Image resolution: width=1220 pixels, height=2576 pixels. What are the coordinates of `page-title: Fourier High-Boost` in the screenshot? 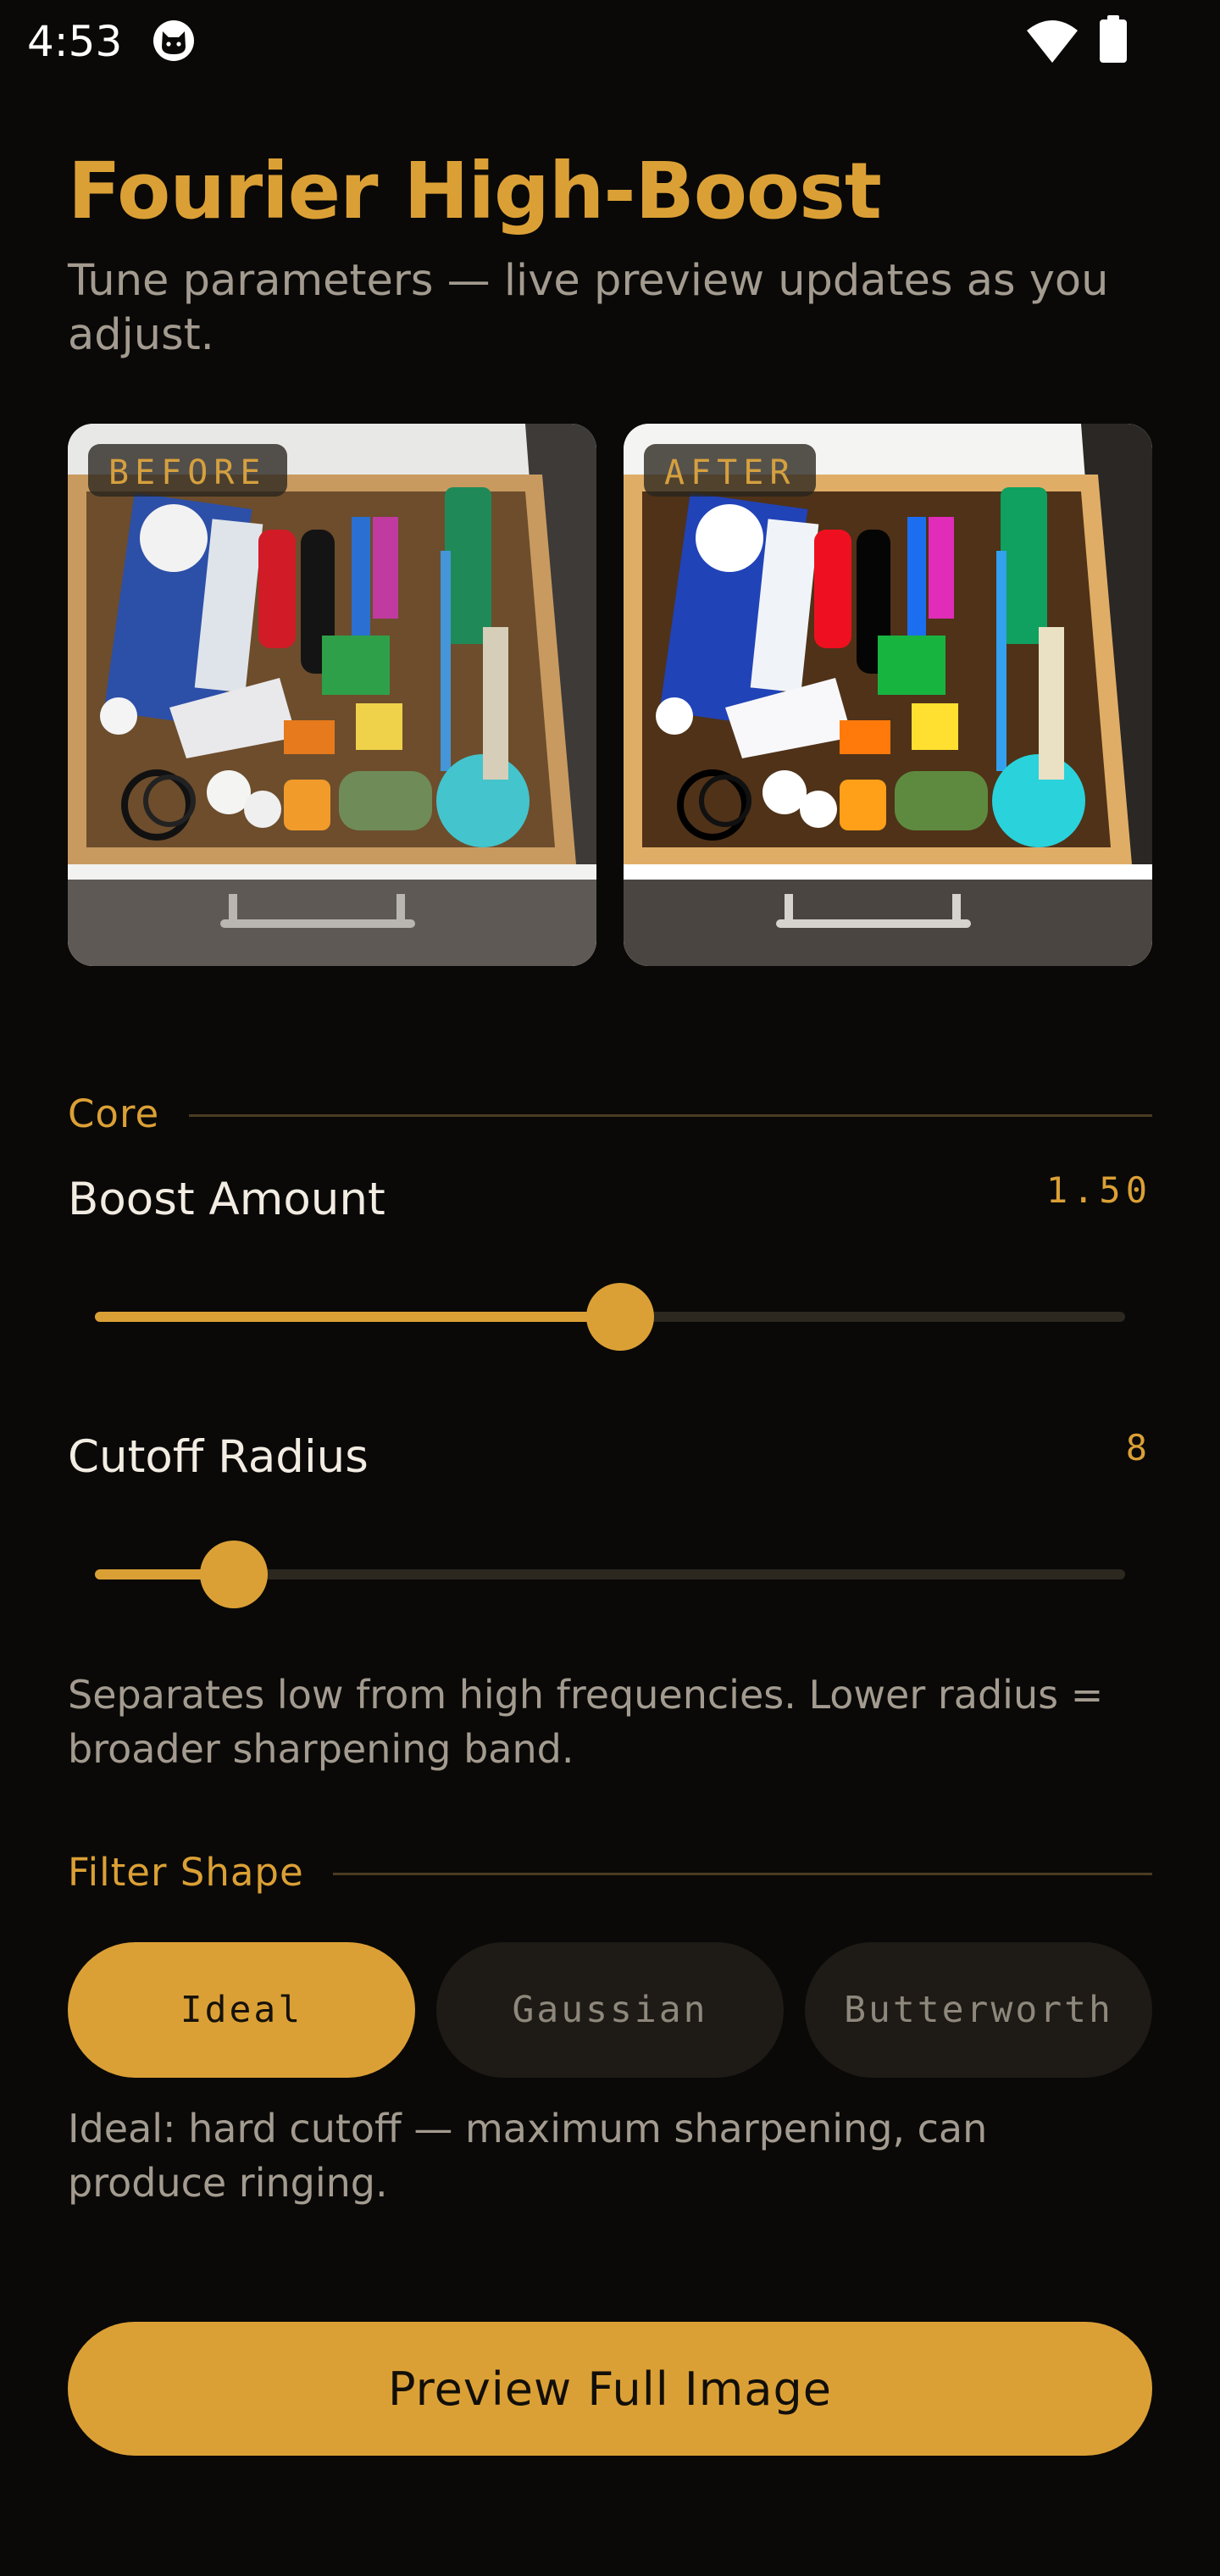 It's located at (475, 191).